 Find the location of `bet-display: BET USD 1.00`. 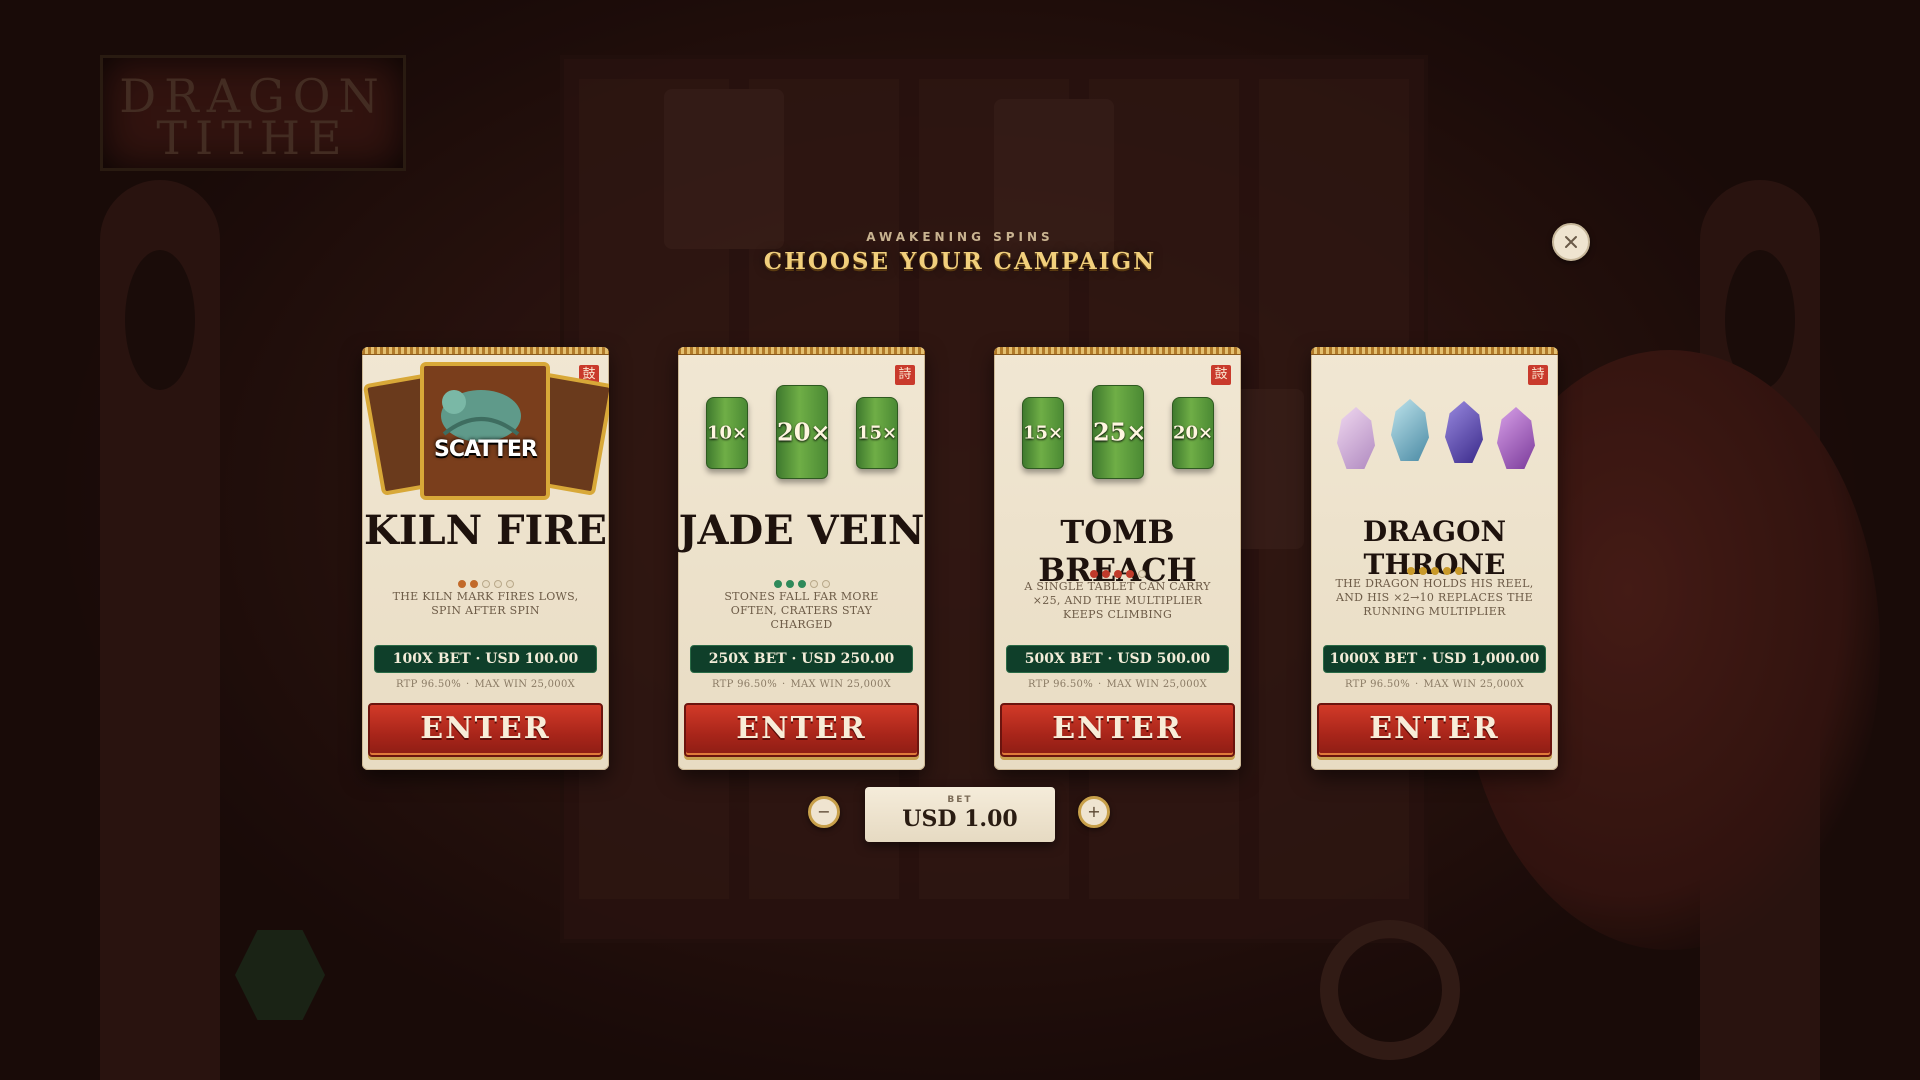

bet-display: BET USD 1.00 is located at coordinates (960, 814).